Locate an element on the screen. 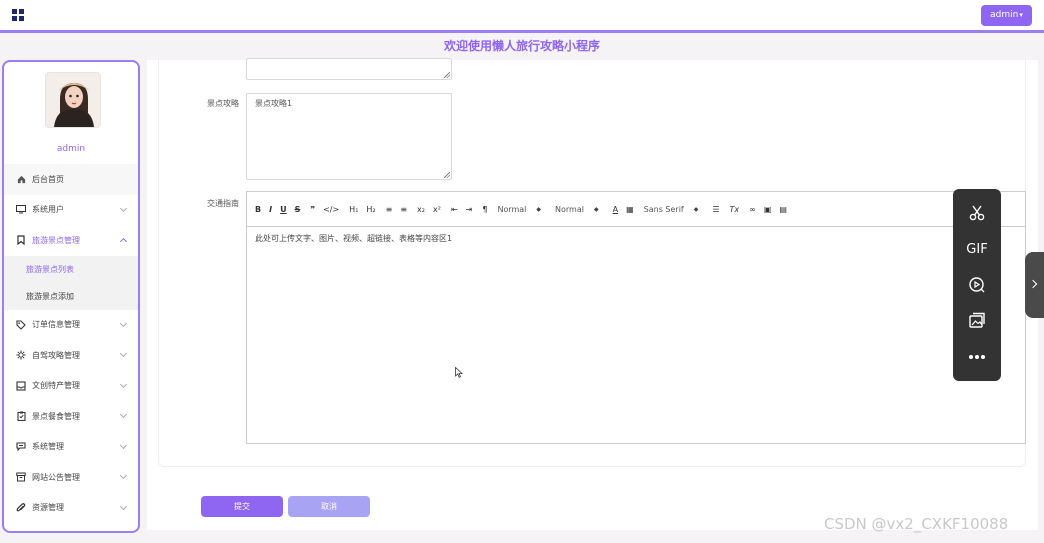  header-select: Normal ◆ is located at coordinates (577, 209).